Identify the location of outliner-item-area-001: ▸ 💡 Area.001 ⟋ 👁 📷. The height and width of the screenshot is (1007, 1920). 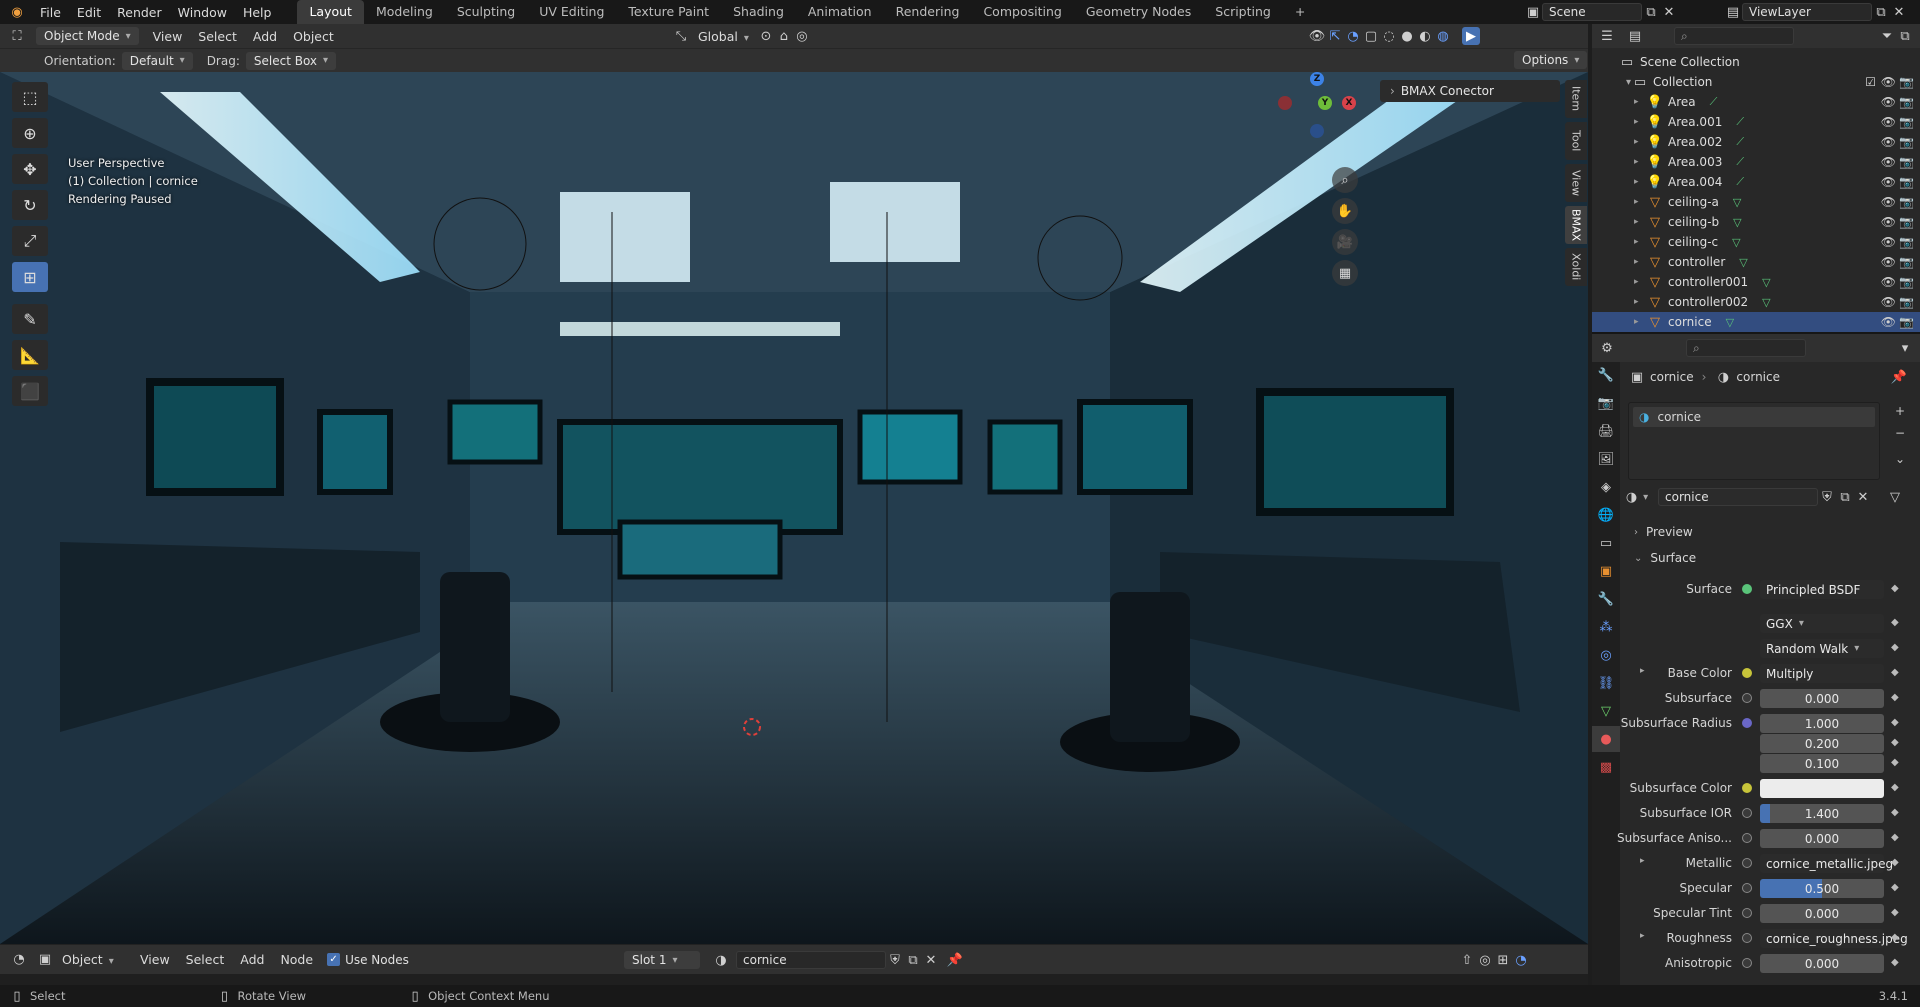
(1756, 122).